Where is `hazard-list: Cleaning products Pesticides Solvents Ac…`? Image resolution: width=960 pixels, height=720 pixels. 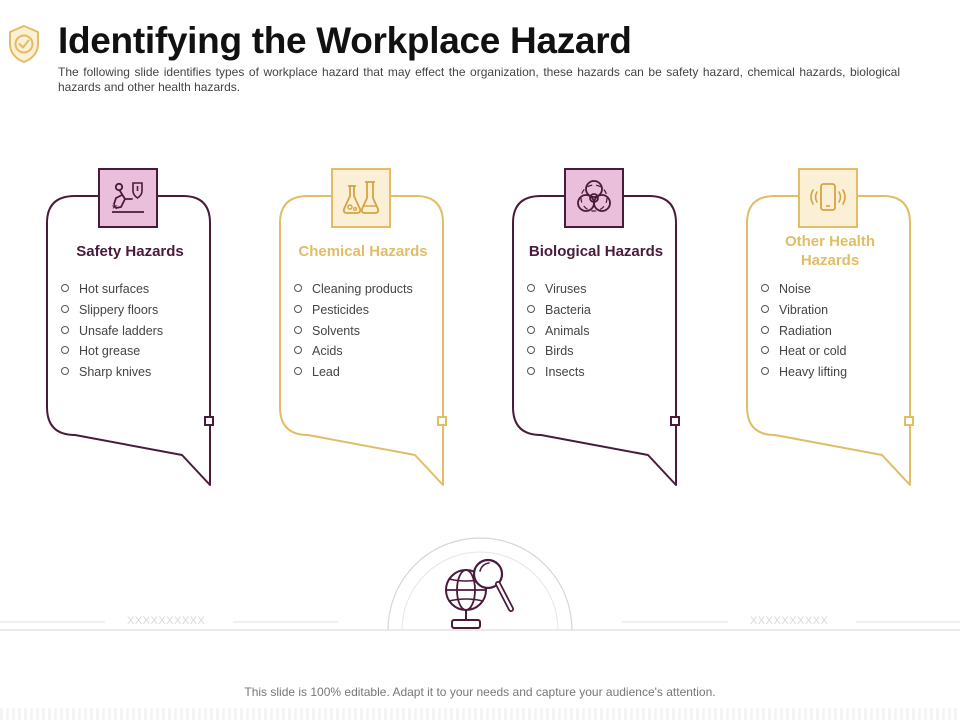
hazard-list: Cleaning products Pesticides Solvents Ac… is located at coordinates (353, 331).